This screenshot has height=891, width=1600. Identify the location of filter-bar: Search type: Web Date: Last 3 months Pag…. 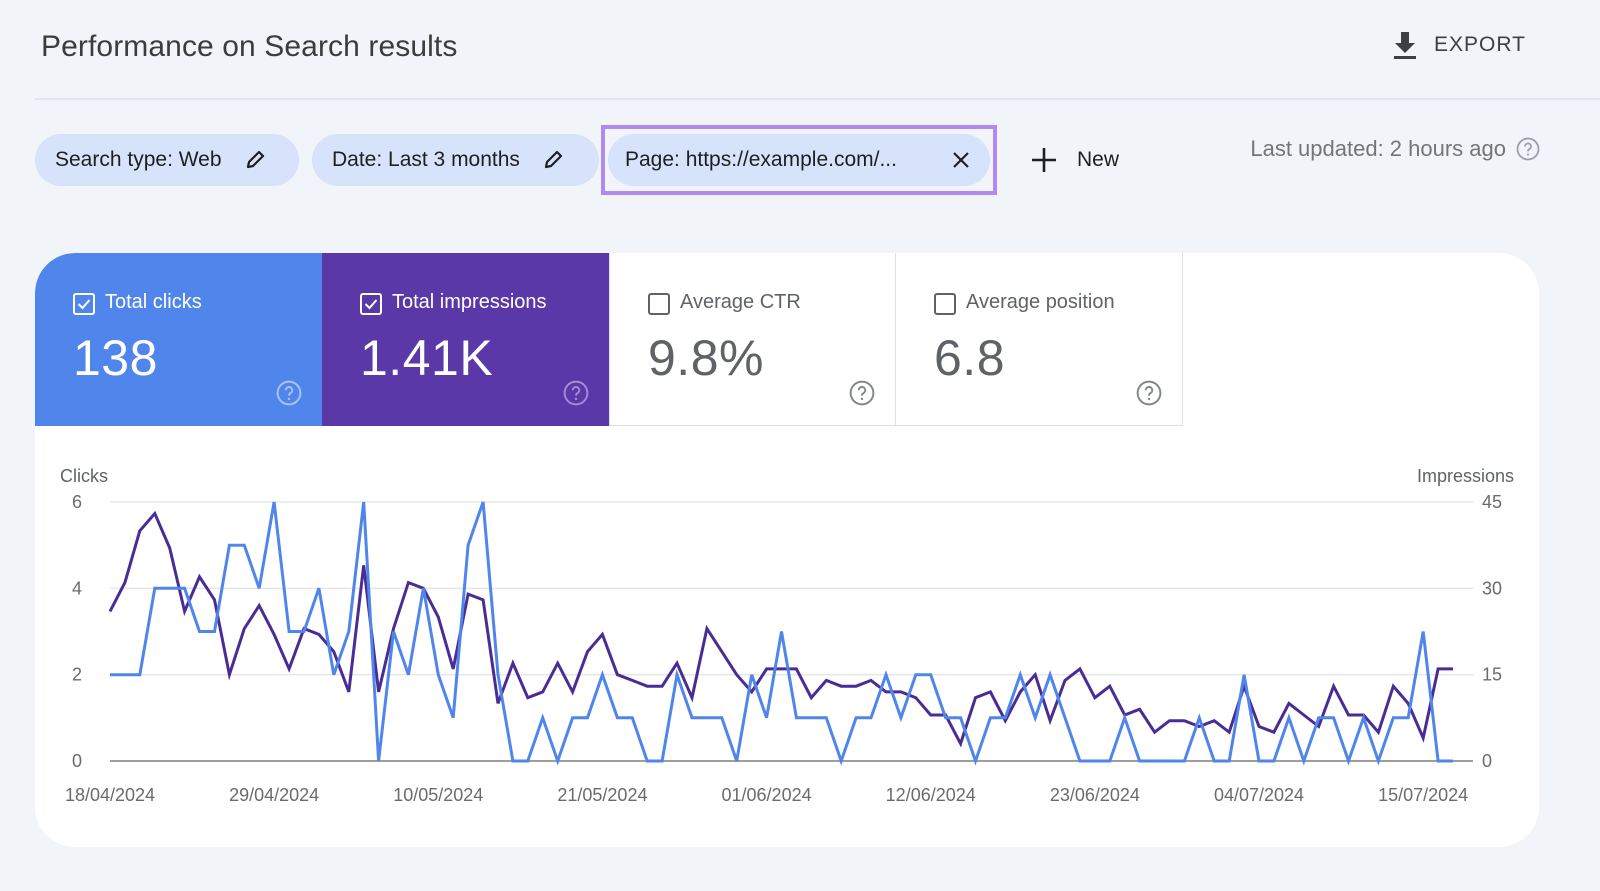
(577, 160).